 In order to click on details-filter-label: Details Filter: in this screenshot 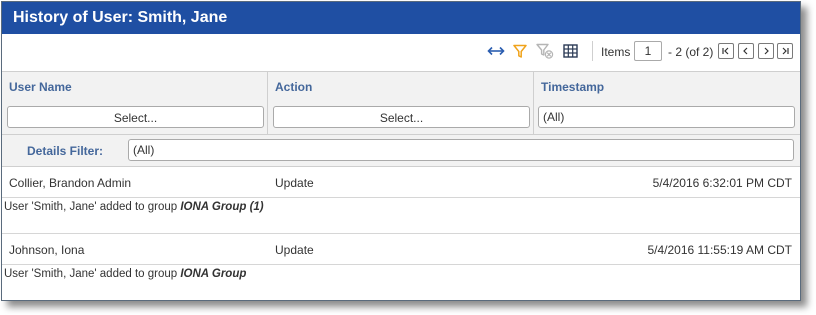, I will do `click(65, 151)`.